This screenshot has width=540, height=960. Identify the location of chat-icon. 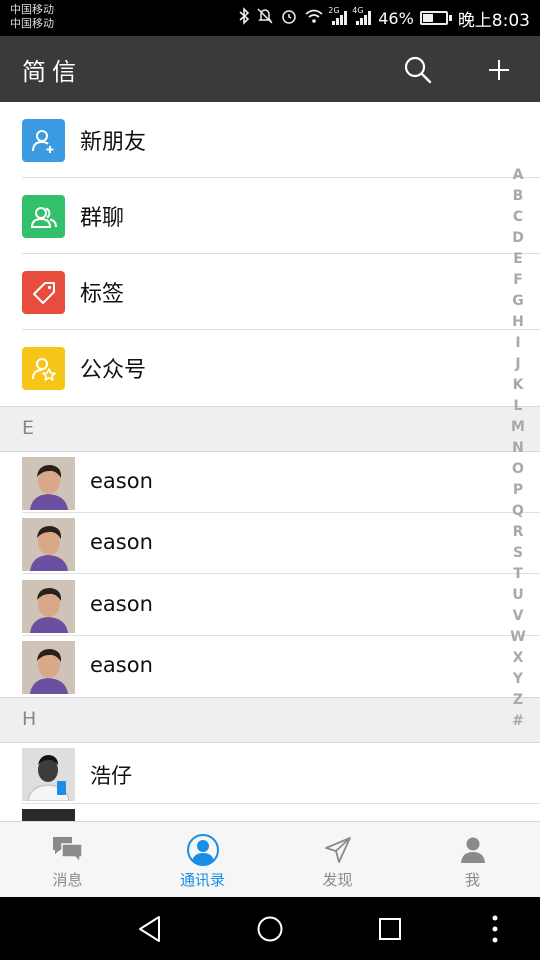
(68, 850).